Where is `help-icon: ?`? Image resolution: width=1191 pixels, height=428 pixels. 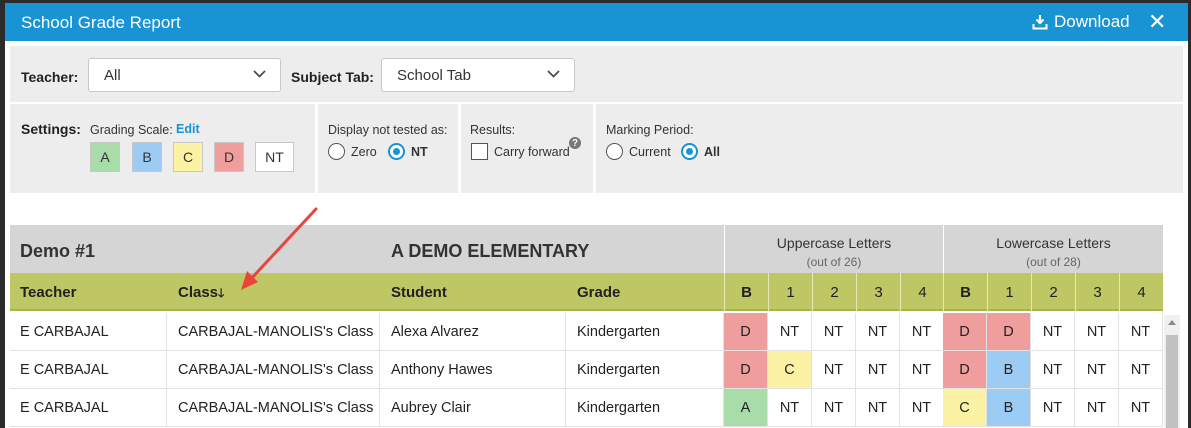 help-icon: ? is located at coordinates (575, 143).